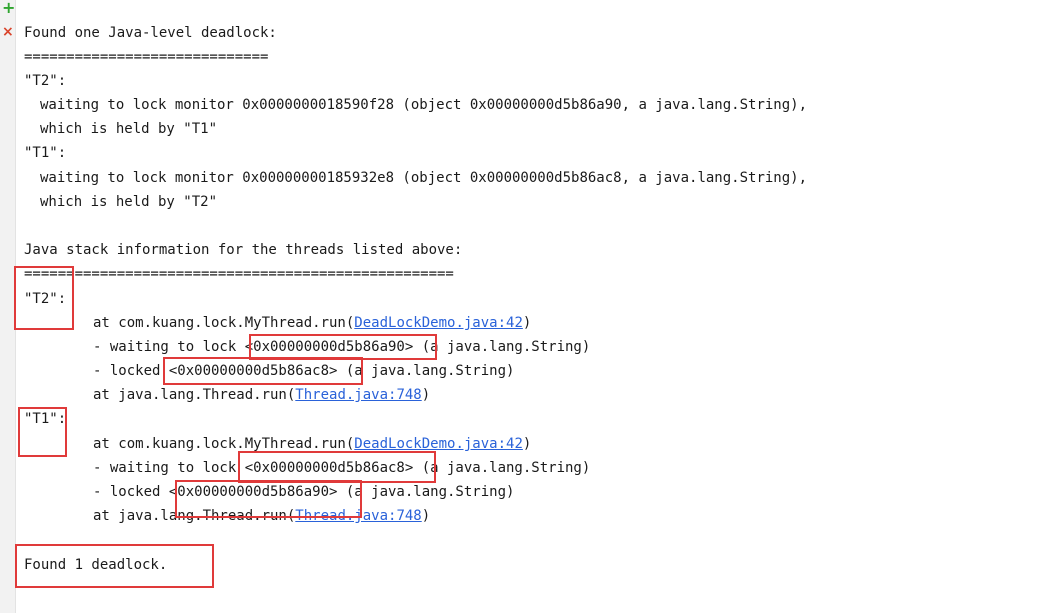 The height and width of the screenshot is (613, 1043). I want to click on t2-held-line: which is held by "T1", so click(129, 129).